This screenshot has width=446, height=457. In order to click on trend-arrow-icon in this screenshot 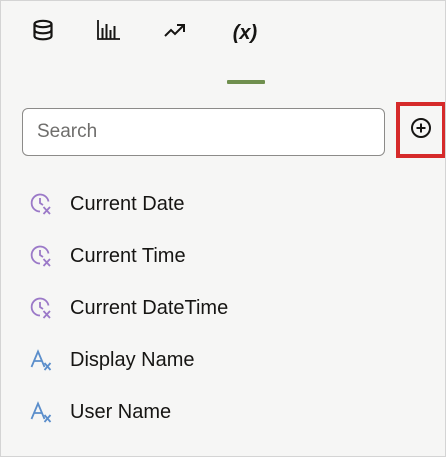, I will do `click(175, 30)`.